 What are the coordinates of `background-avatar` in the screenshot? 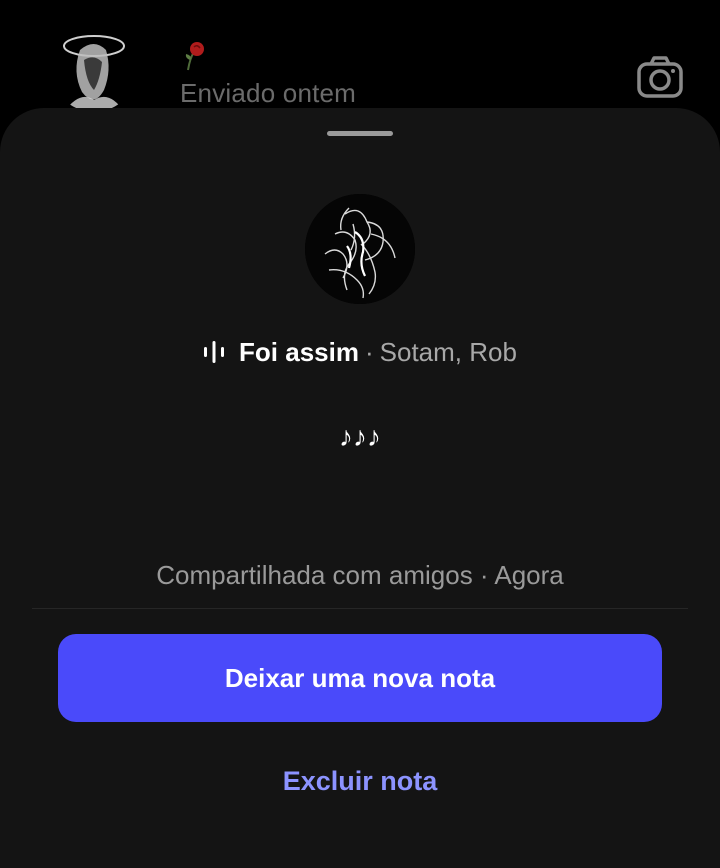 It's located at (94, 66).